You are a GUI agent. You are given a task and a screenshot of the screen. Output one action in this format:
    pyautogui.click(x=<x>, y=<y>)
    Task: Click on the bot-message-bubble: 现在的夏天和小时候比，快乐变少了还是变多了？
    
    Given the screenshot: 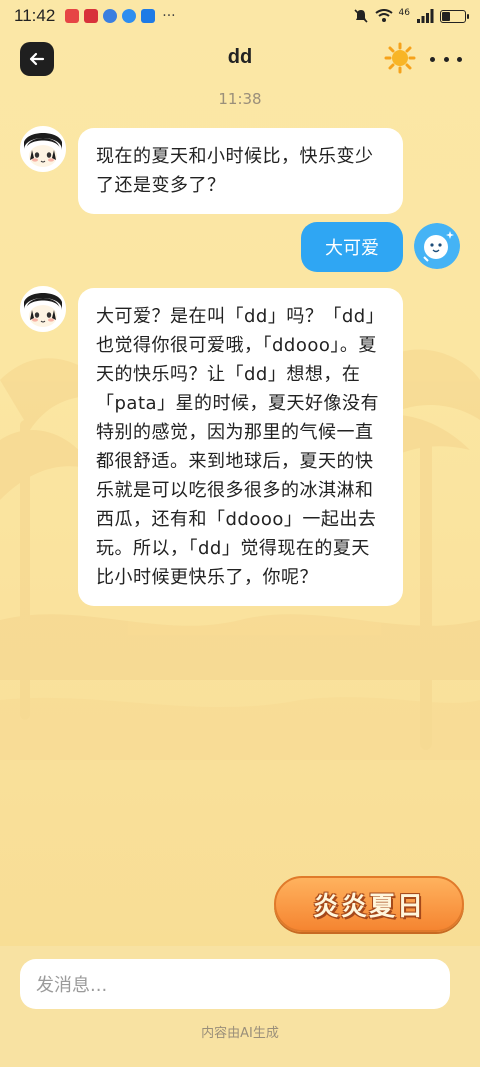 What is the action you would take?
    pyautogui.click(x=240, y=171)
    